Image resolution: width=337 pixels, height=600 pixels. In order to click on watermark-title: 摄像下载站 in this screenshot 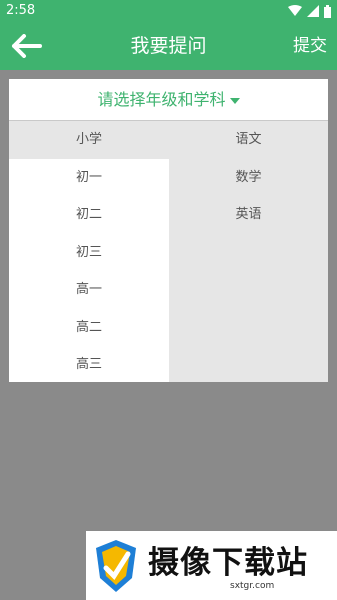, I will do `click(228, 563)`.